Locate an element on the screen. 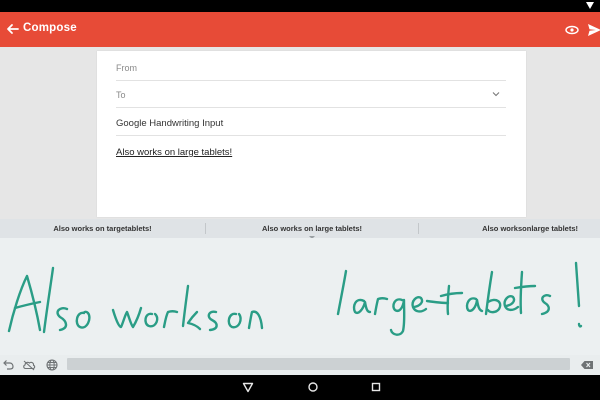 The height and width of the screenshot is (400, 600). nav-home-icon is located at coordinates (313, 387).